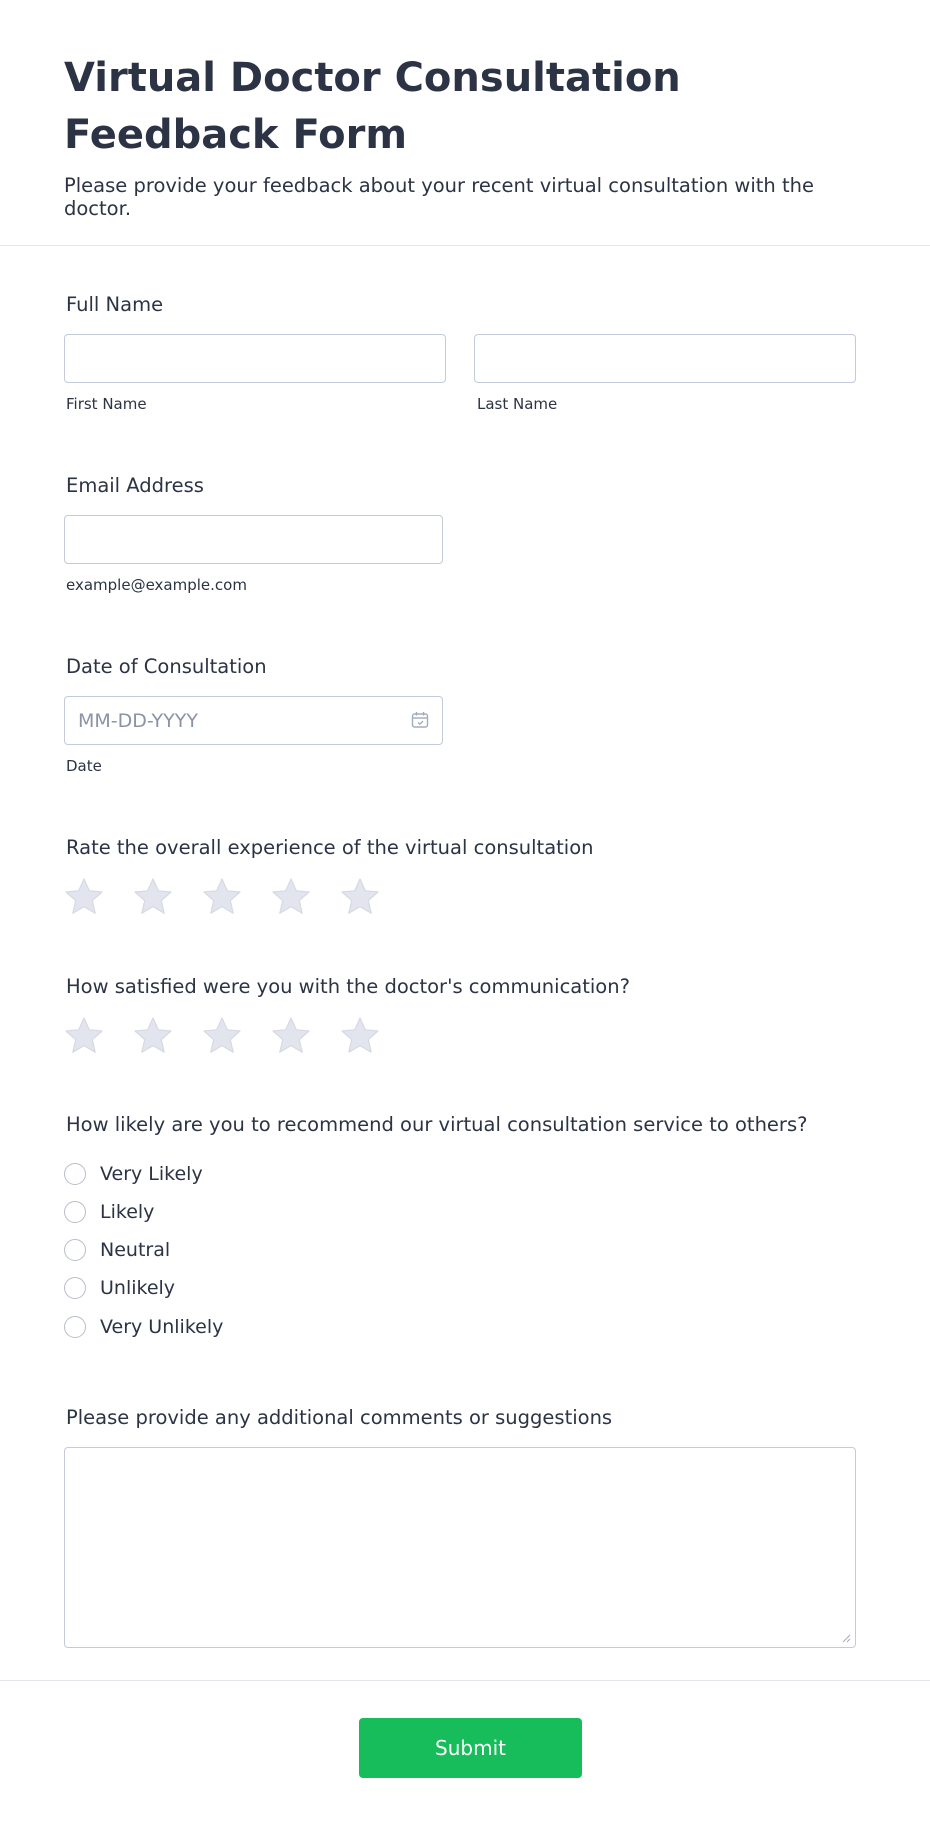  What do you see at coordinates (138, 1288) in the screenshot?
I see `radio-label: Unlikely` at bounding box center [138, 1288].